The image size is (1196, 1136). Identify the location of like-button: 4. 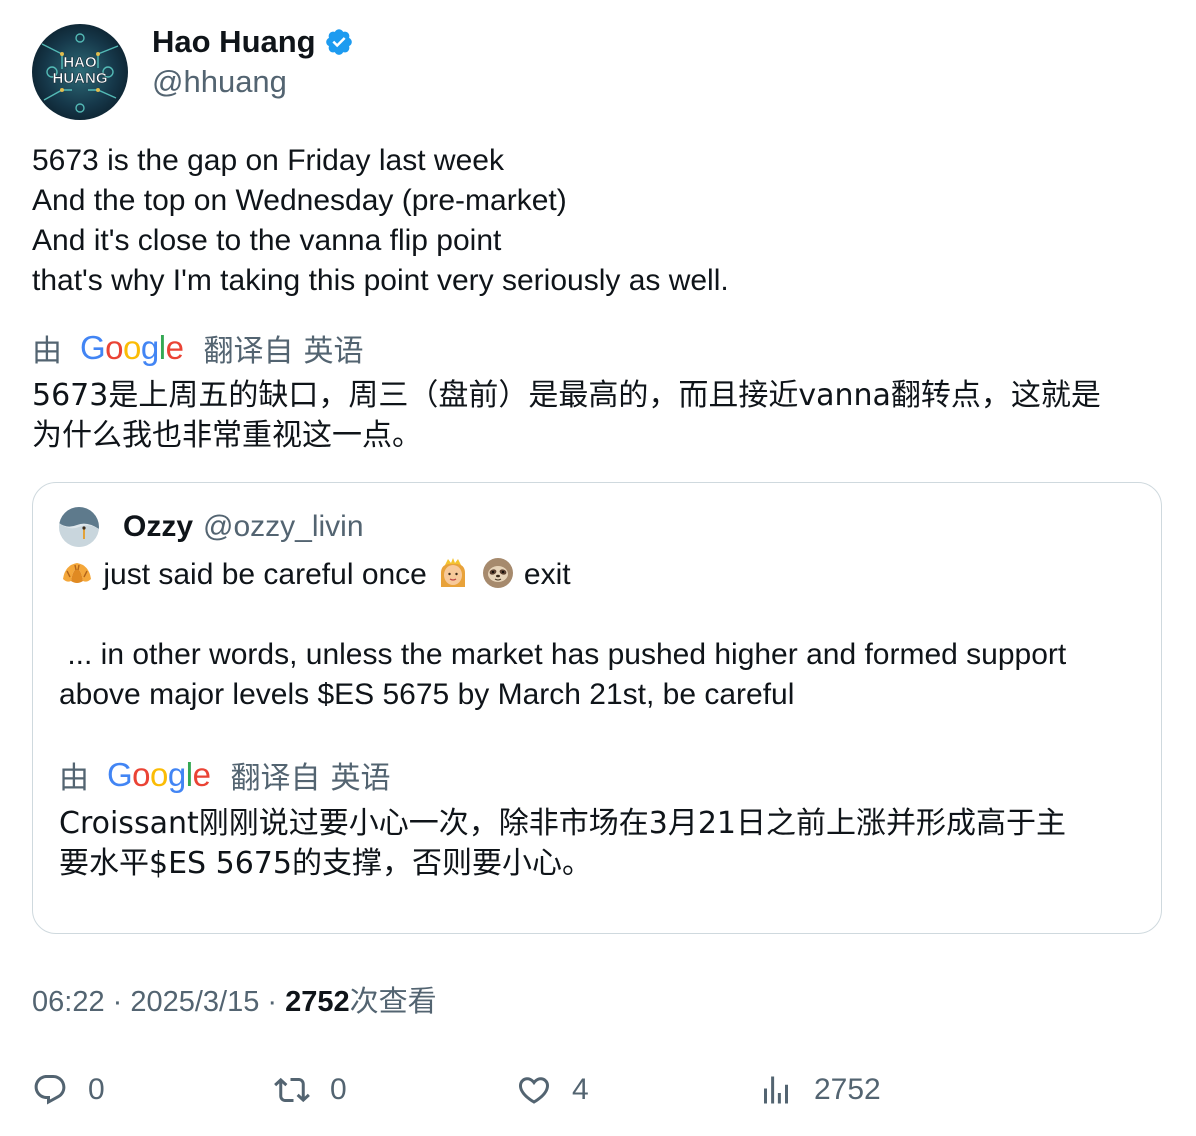
(552, 1090).